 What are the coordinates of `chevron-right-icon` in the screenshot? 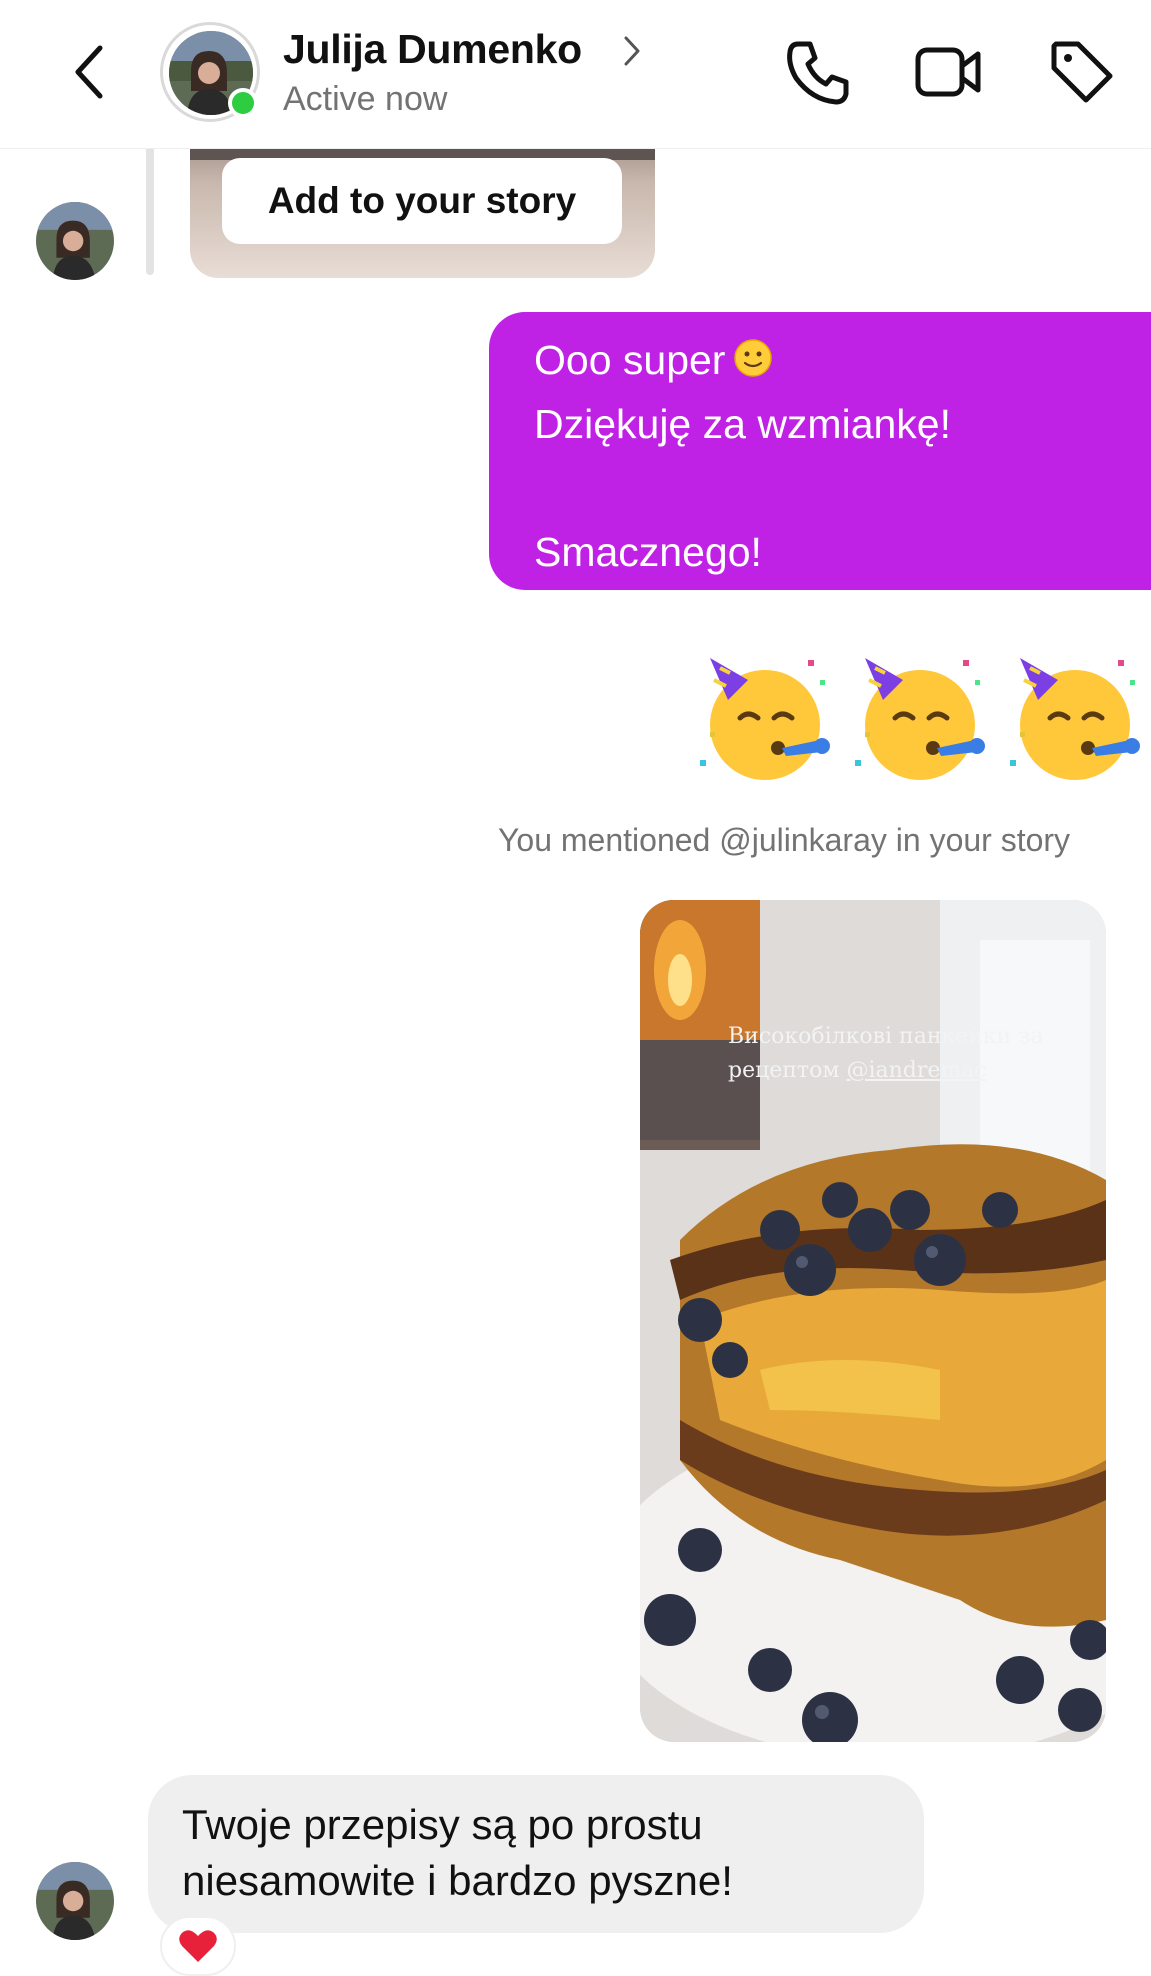 It's located at (632, 51).